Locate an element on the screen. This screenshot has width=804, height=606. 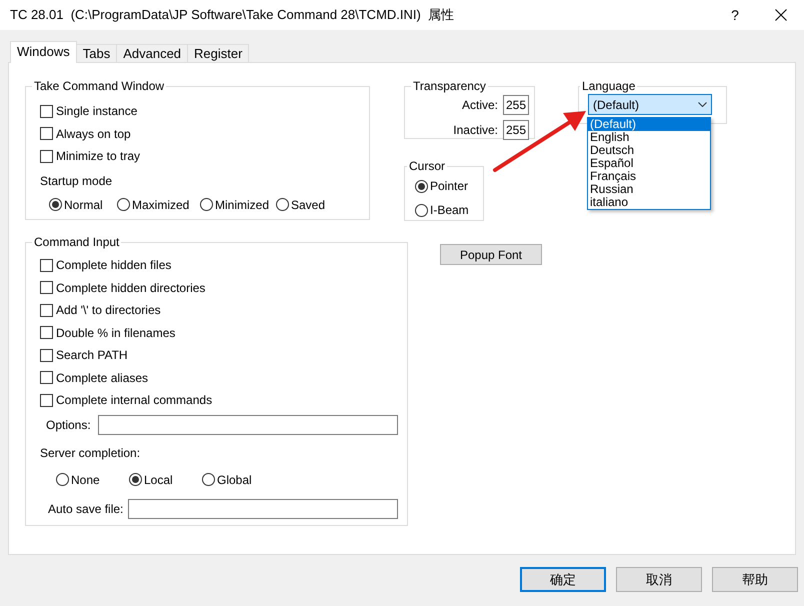
dropdown-option: (Default) is located at coordinates (649, 124).